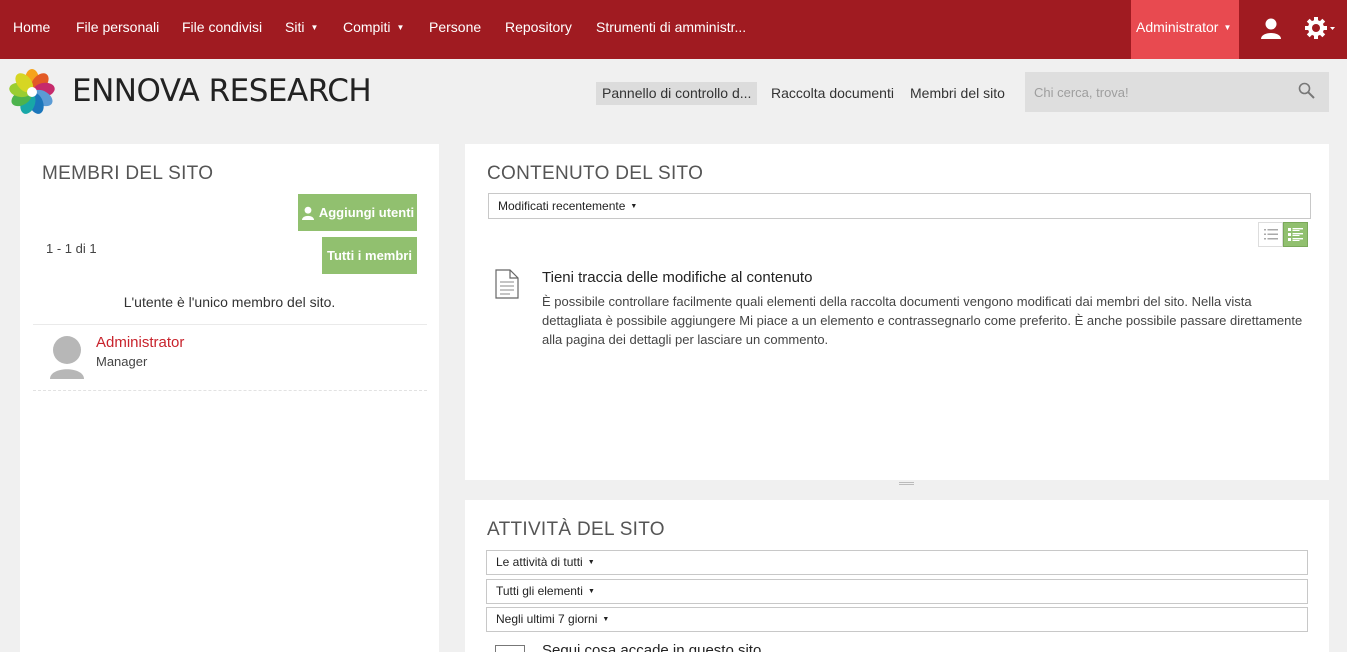 Image resolution: width=1347 pixels, height=652 pixels. Describe the element at coordinates (906, 483) in the screenshot. I see `dashlet-resize-handle` at that location.